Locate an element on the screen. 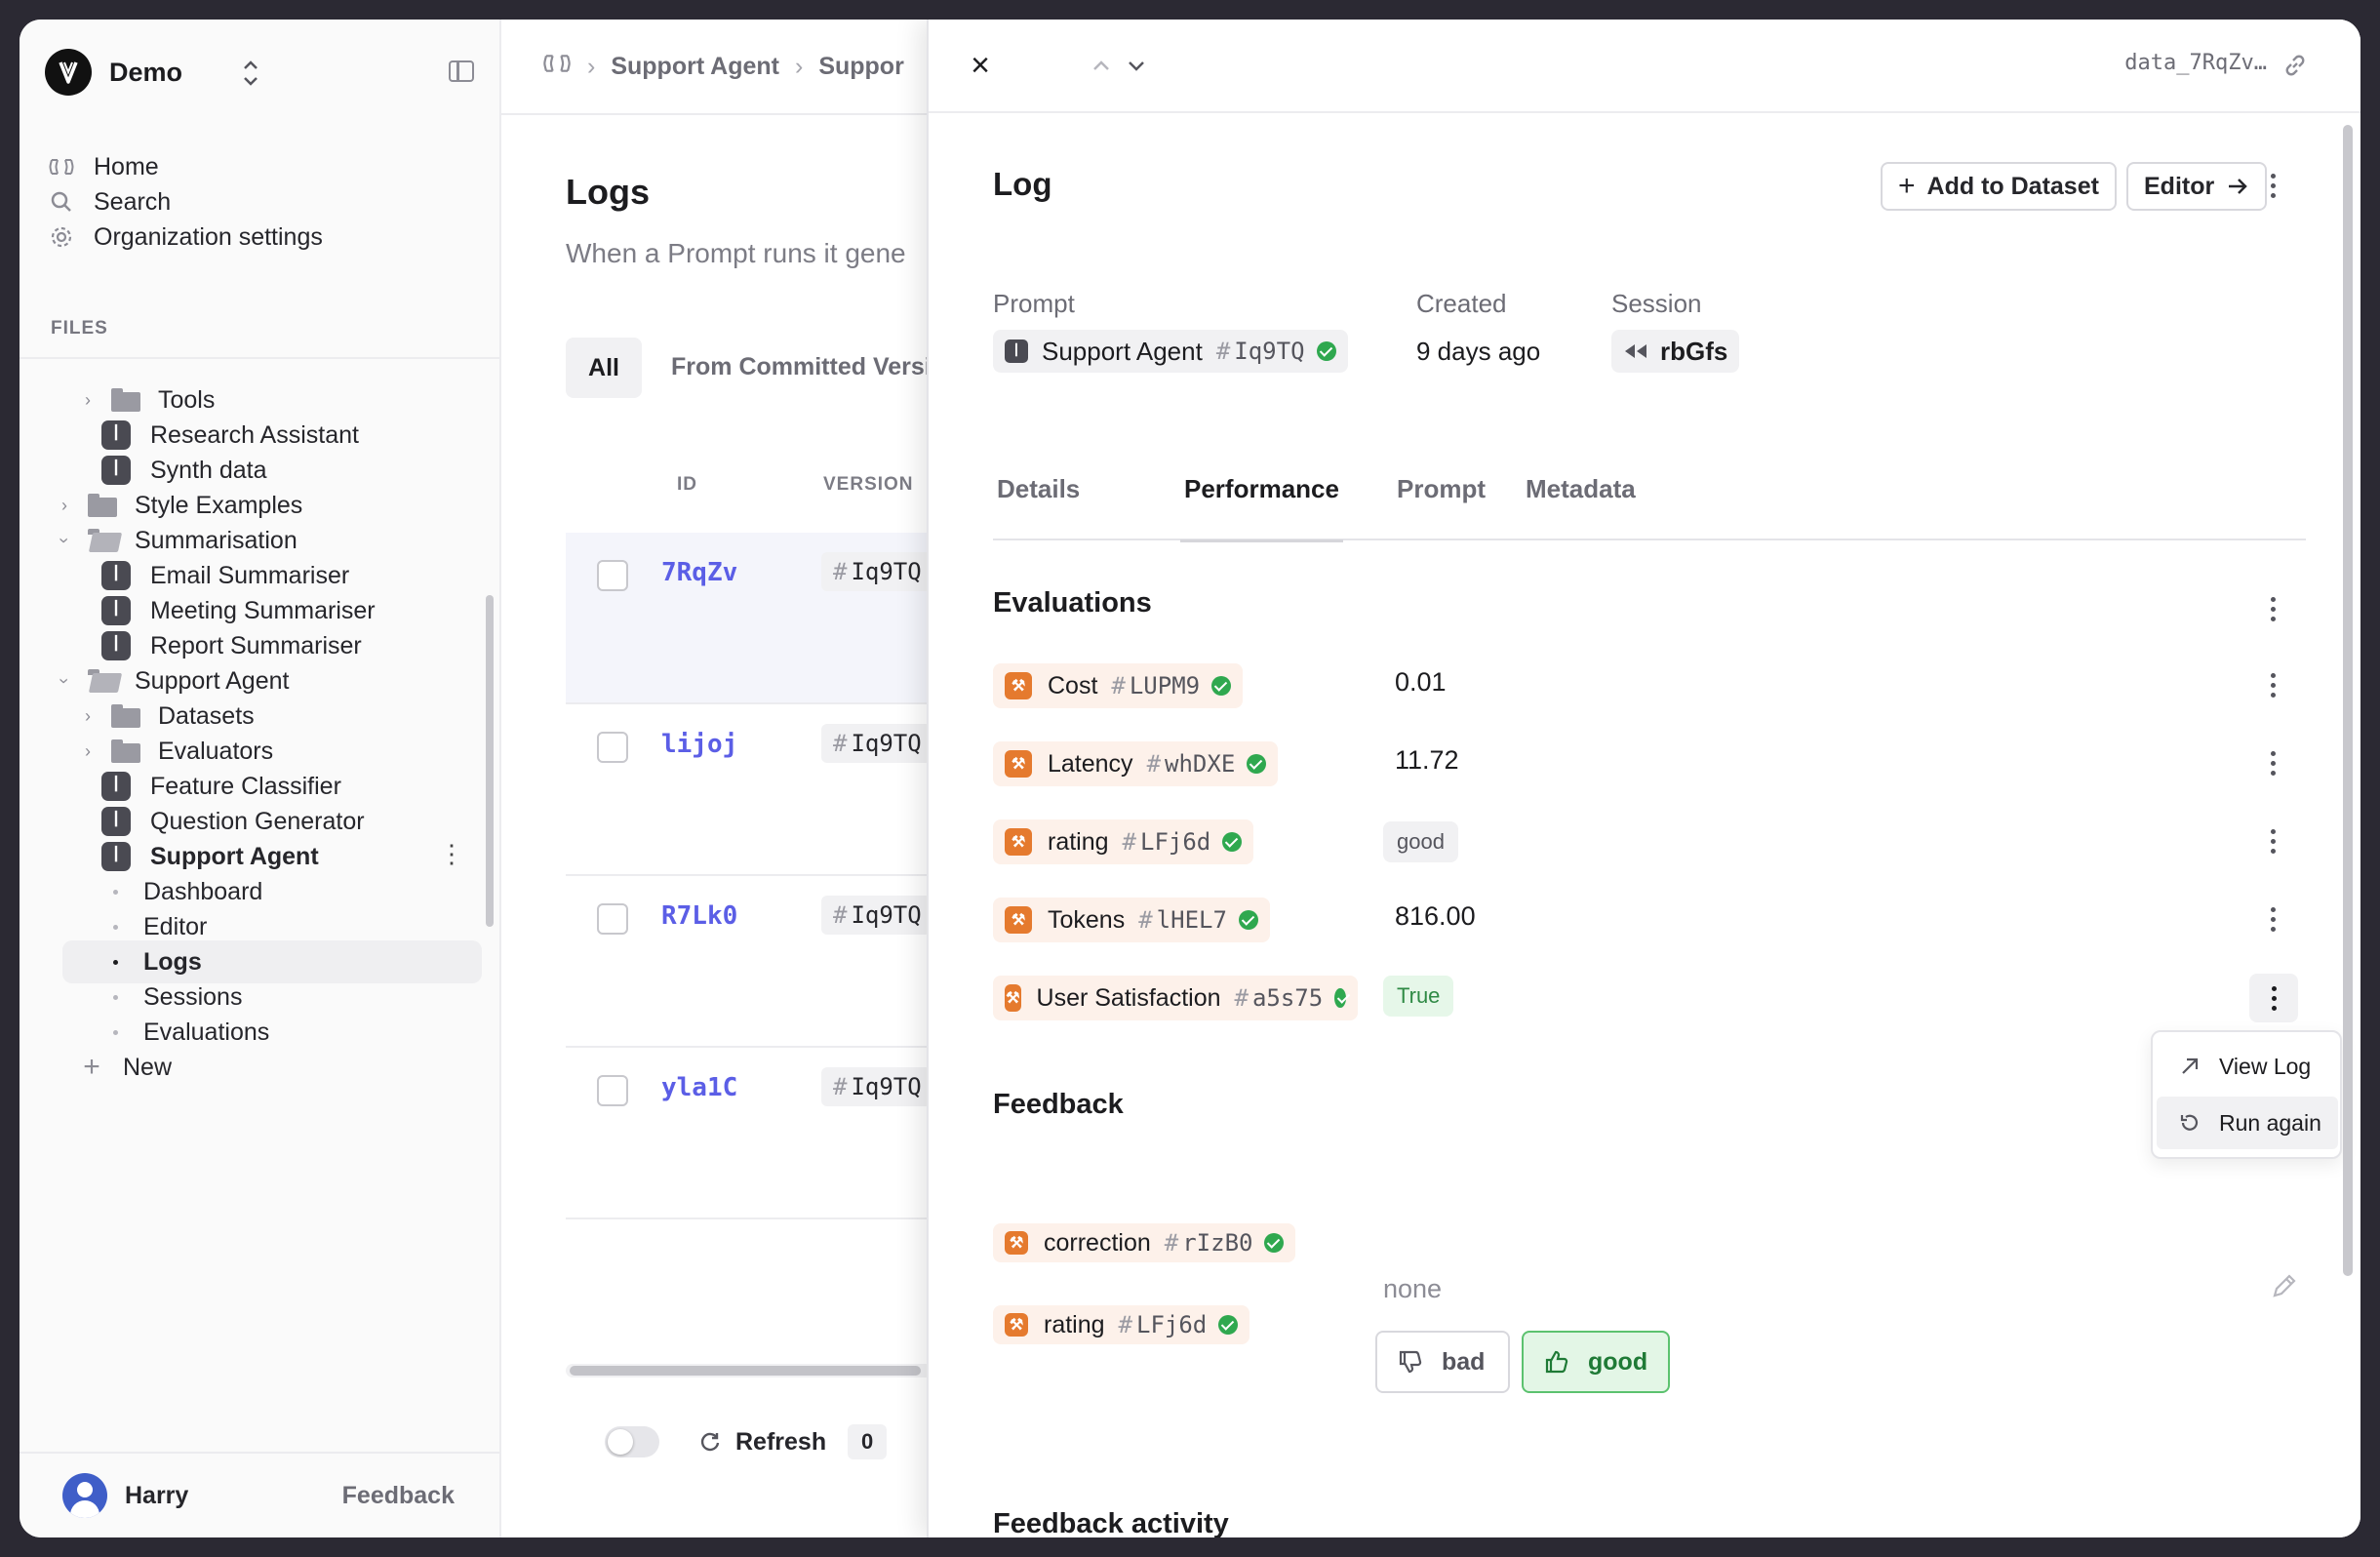 Image resolution: width=2380 pixels, height=1557 pixels. table-row: R7Lk0 # Iq9TQ is located at coordinates (761, 962).